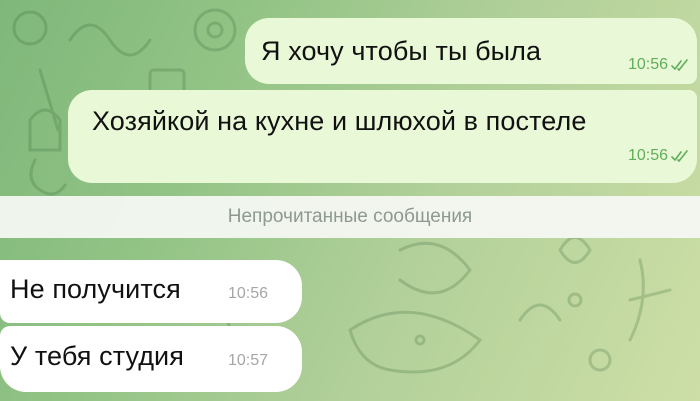 This screenshot has height=401, width=700. What do you see at coordinates (339, 121) in the screenshot?
I see `message-text: Хозяйкой на кухне и шлюхой в постеле` at bounding box center [339, 121].